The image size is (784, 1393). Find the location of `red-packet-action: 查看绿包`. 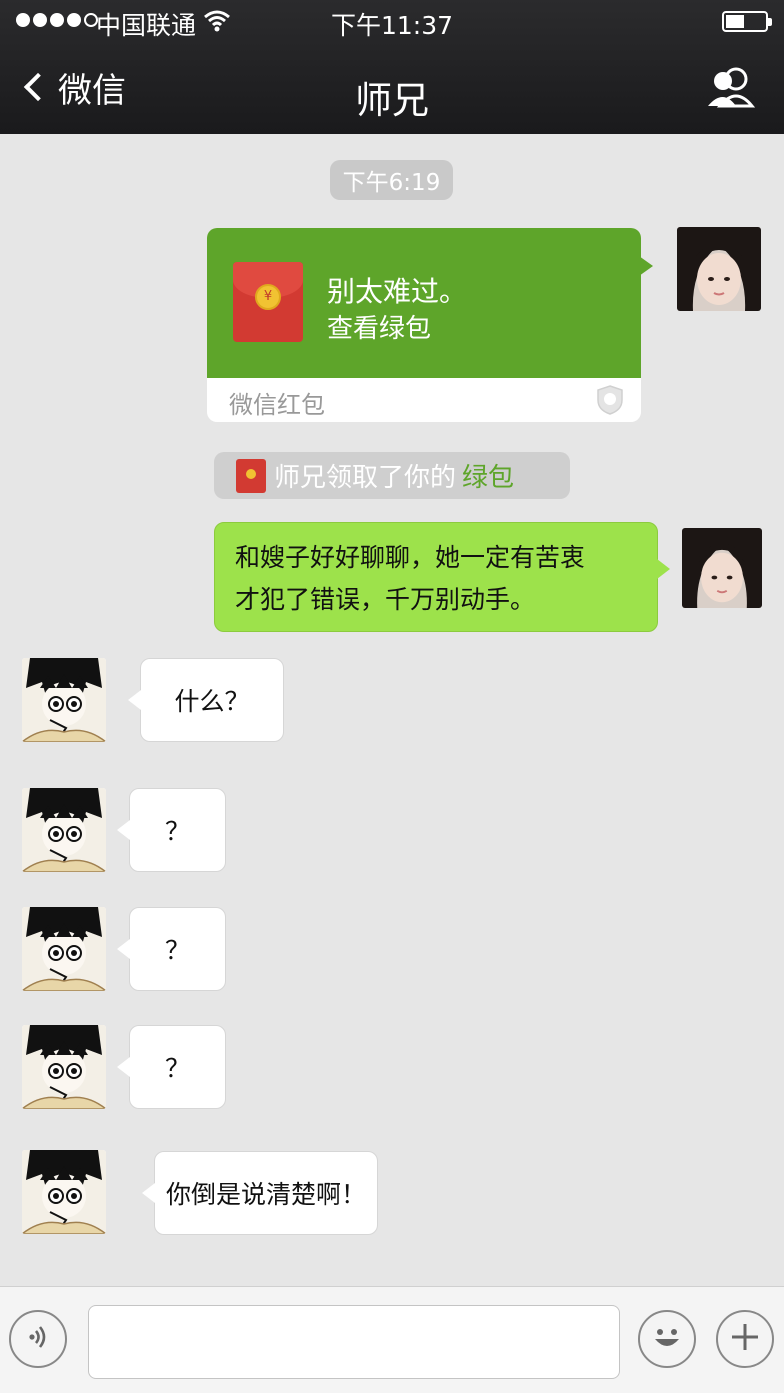

red-packet-action: 查看绿包 is located at coordinates (379, 329).